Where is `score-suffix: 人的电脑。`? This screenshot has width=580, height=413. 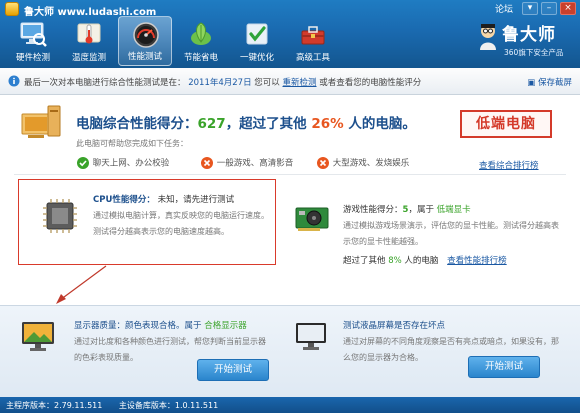 score-suffix: 人的电脑。 is located at coordinates (382, 124).